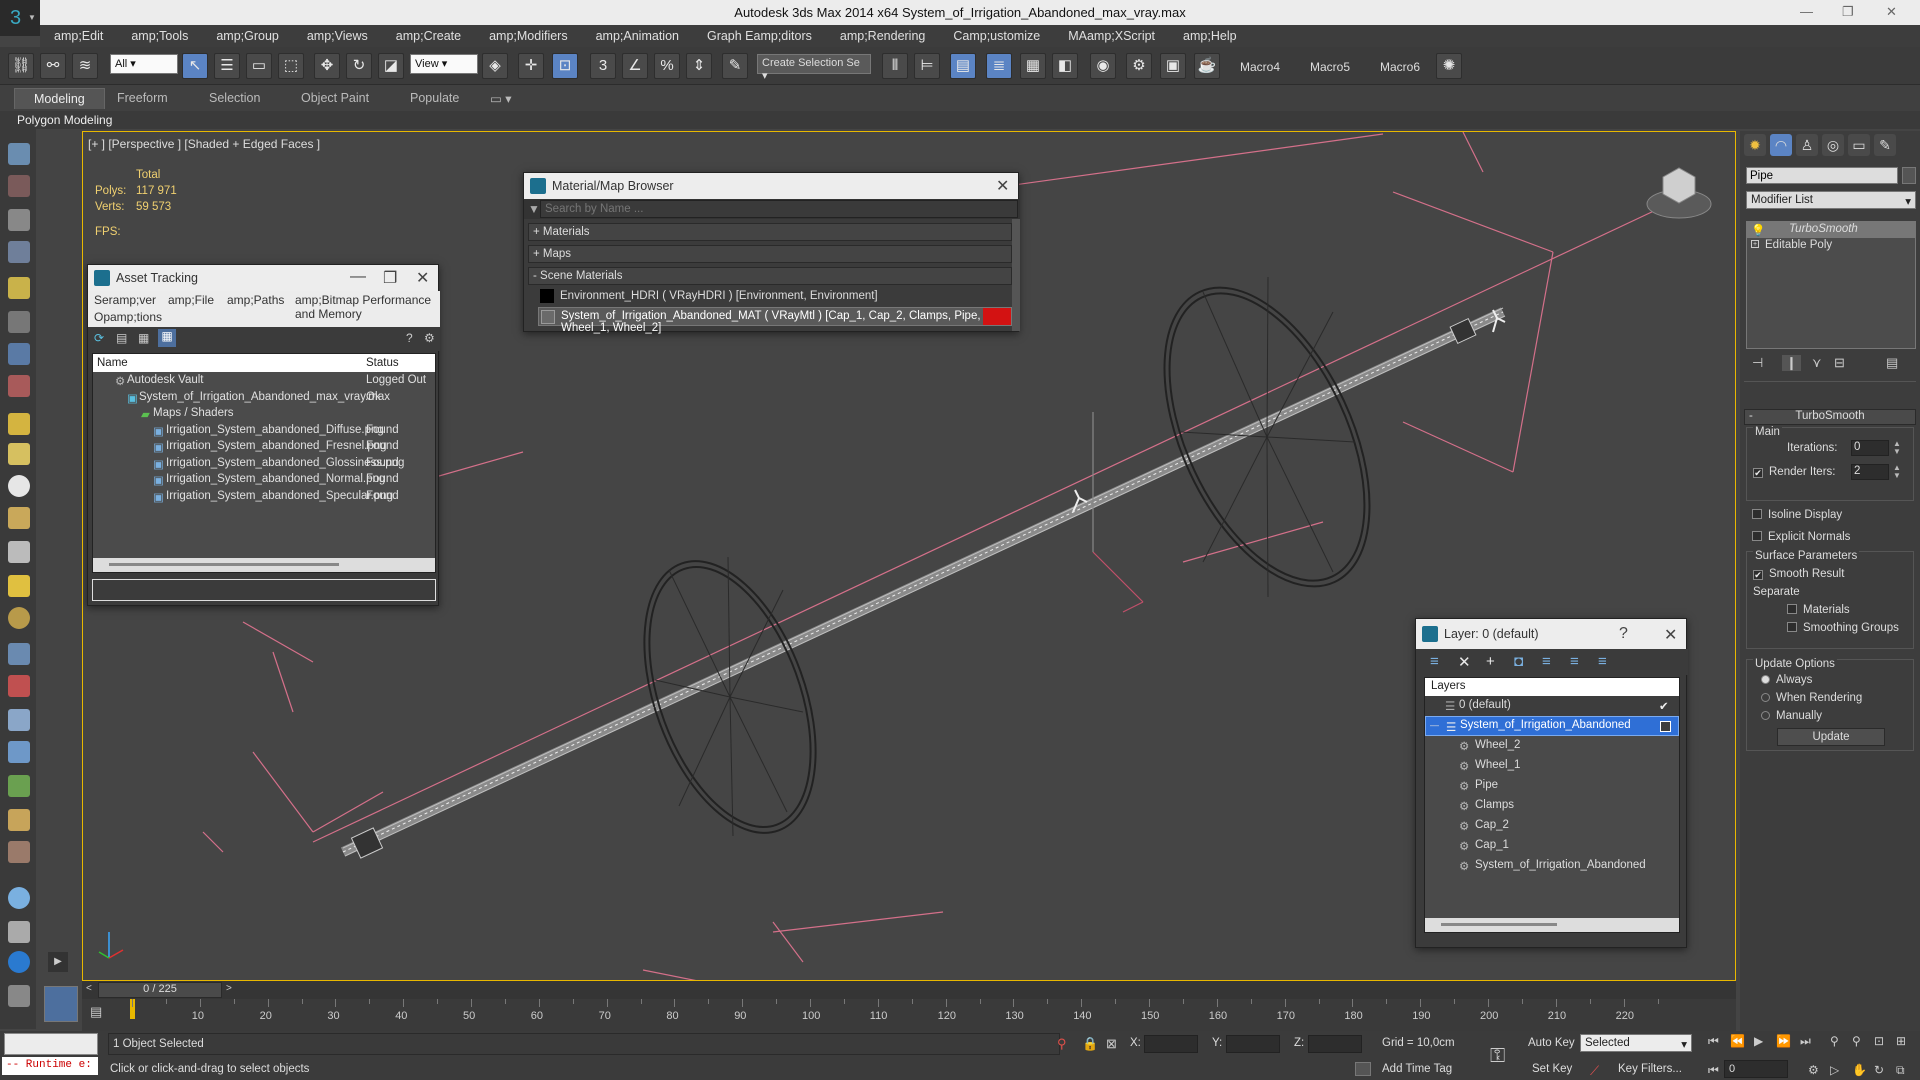  I want to click on spinner-snap-icon: ⇕, so click(699, 66).